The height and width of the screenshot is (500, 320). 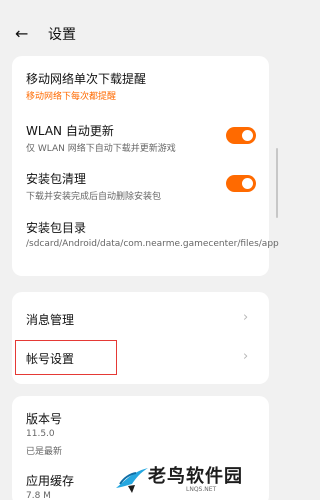 I want to click on package-directory-title: 安装包目录, so click(x=56, y=228).